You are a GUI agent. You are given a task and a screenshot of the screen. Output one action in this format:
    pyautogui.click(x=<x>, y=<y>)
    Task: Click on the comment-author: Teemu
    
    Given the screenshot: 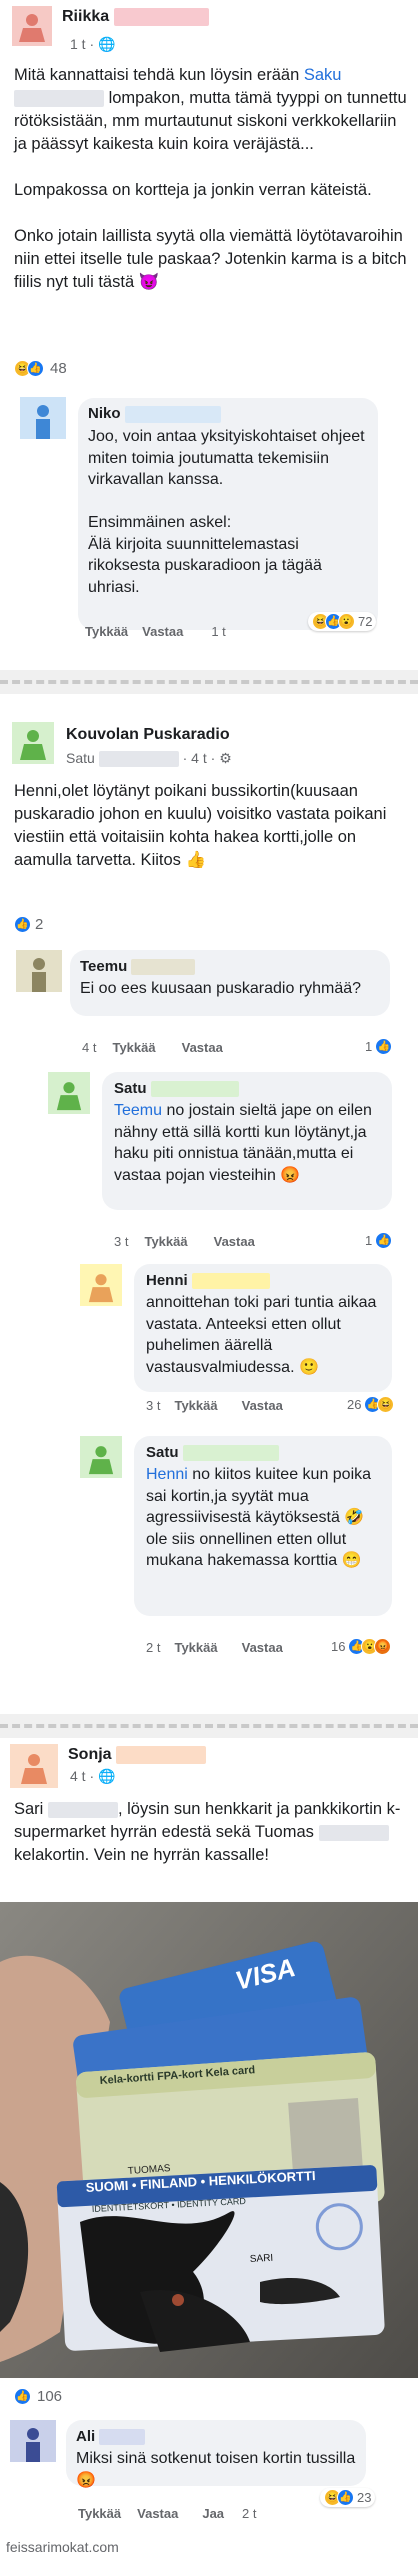 What is the action you would take?
    pyautogui.click(x=138, y=967)
    